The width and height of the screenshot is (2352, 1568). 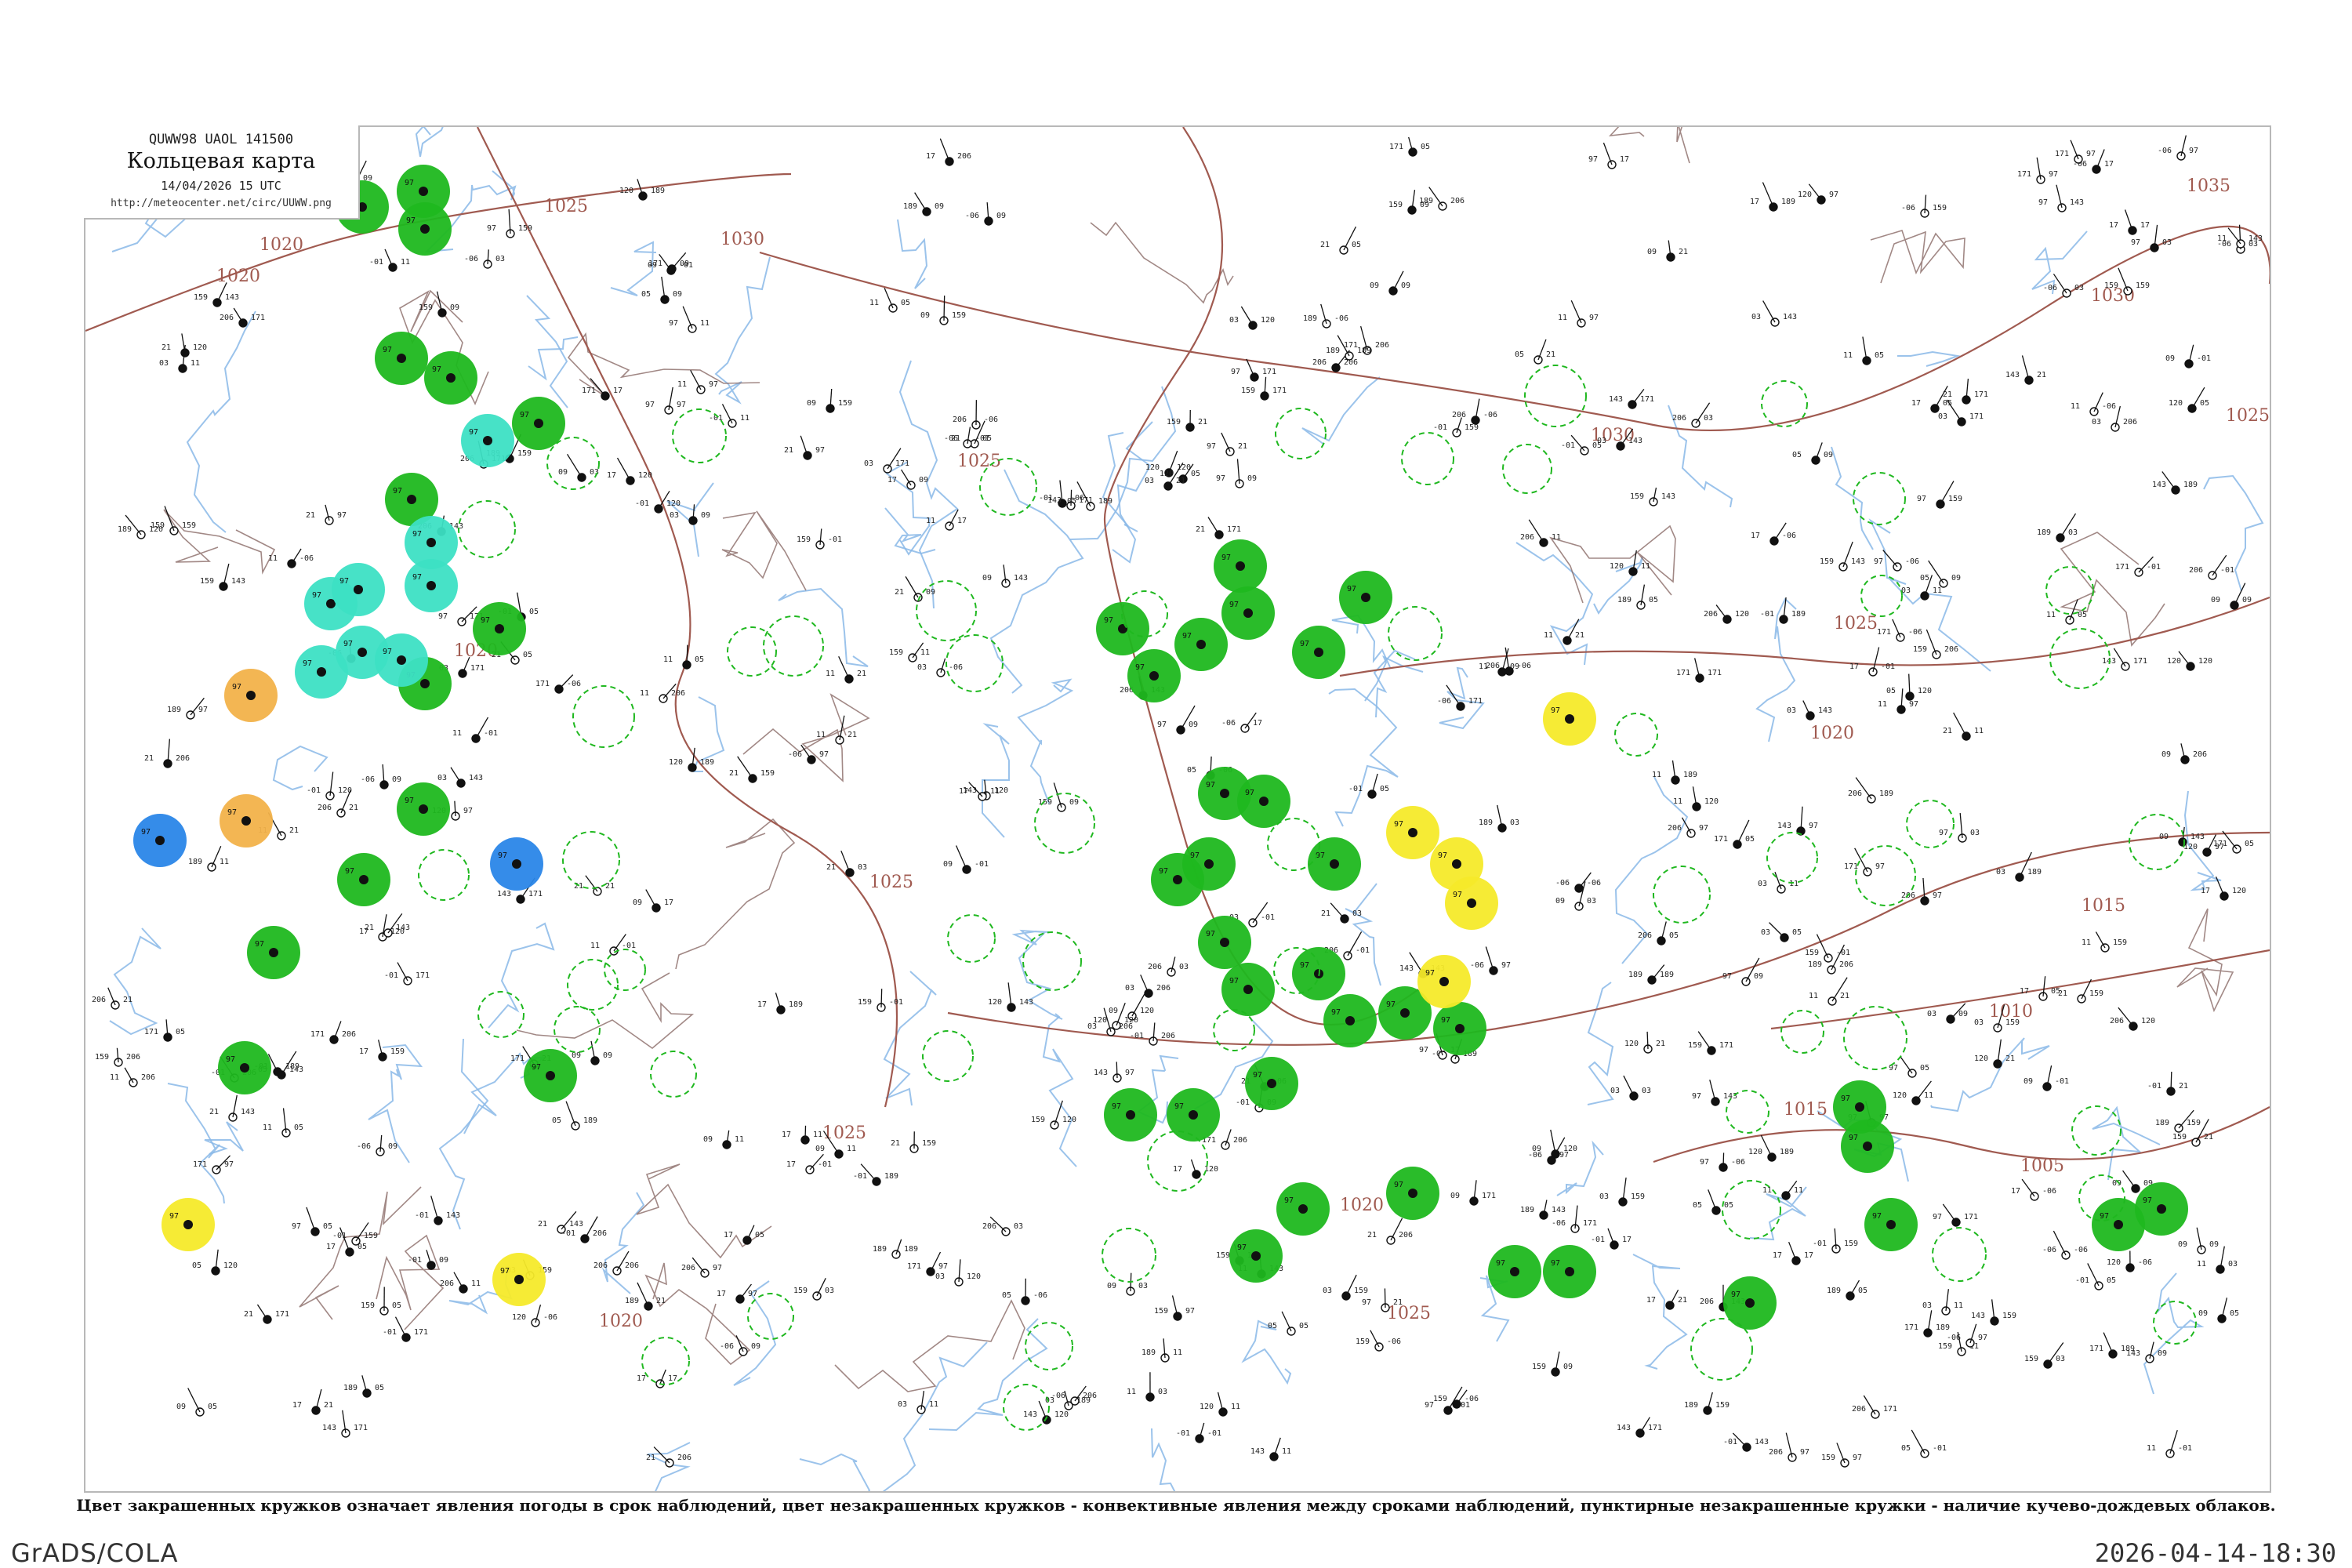 What do you see at coordinates (1622, 1192) in the screenshot?
I see `station-plot: 03 159` at bounding box center [1622, 1192].